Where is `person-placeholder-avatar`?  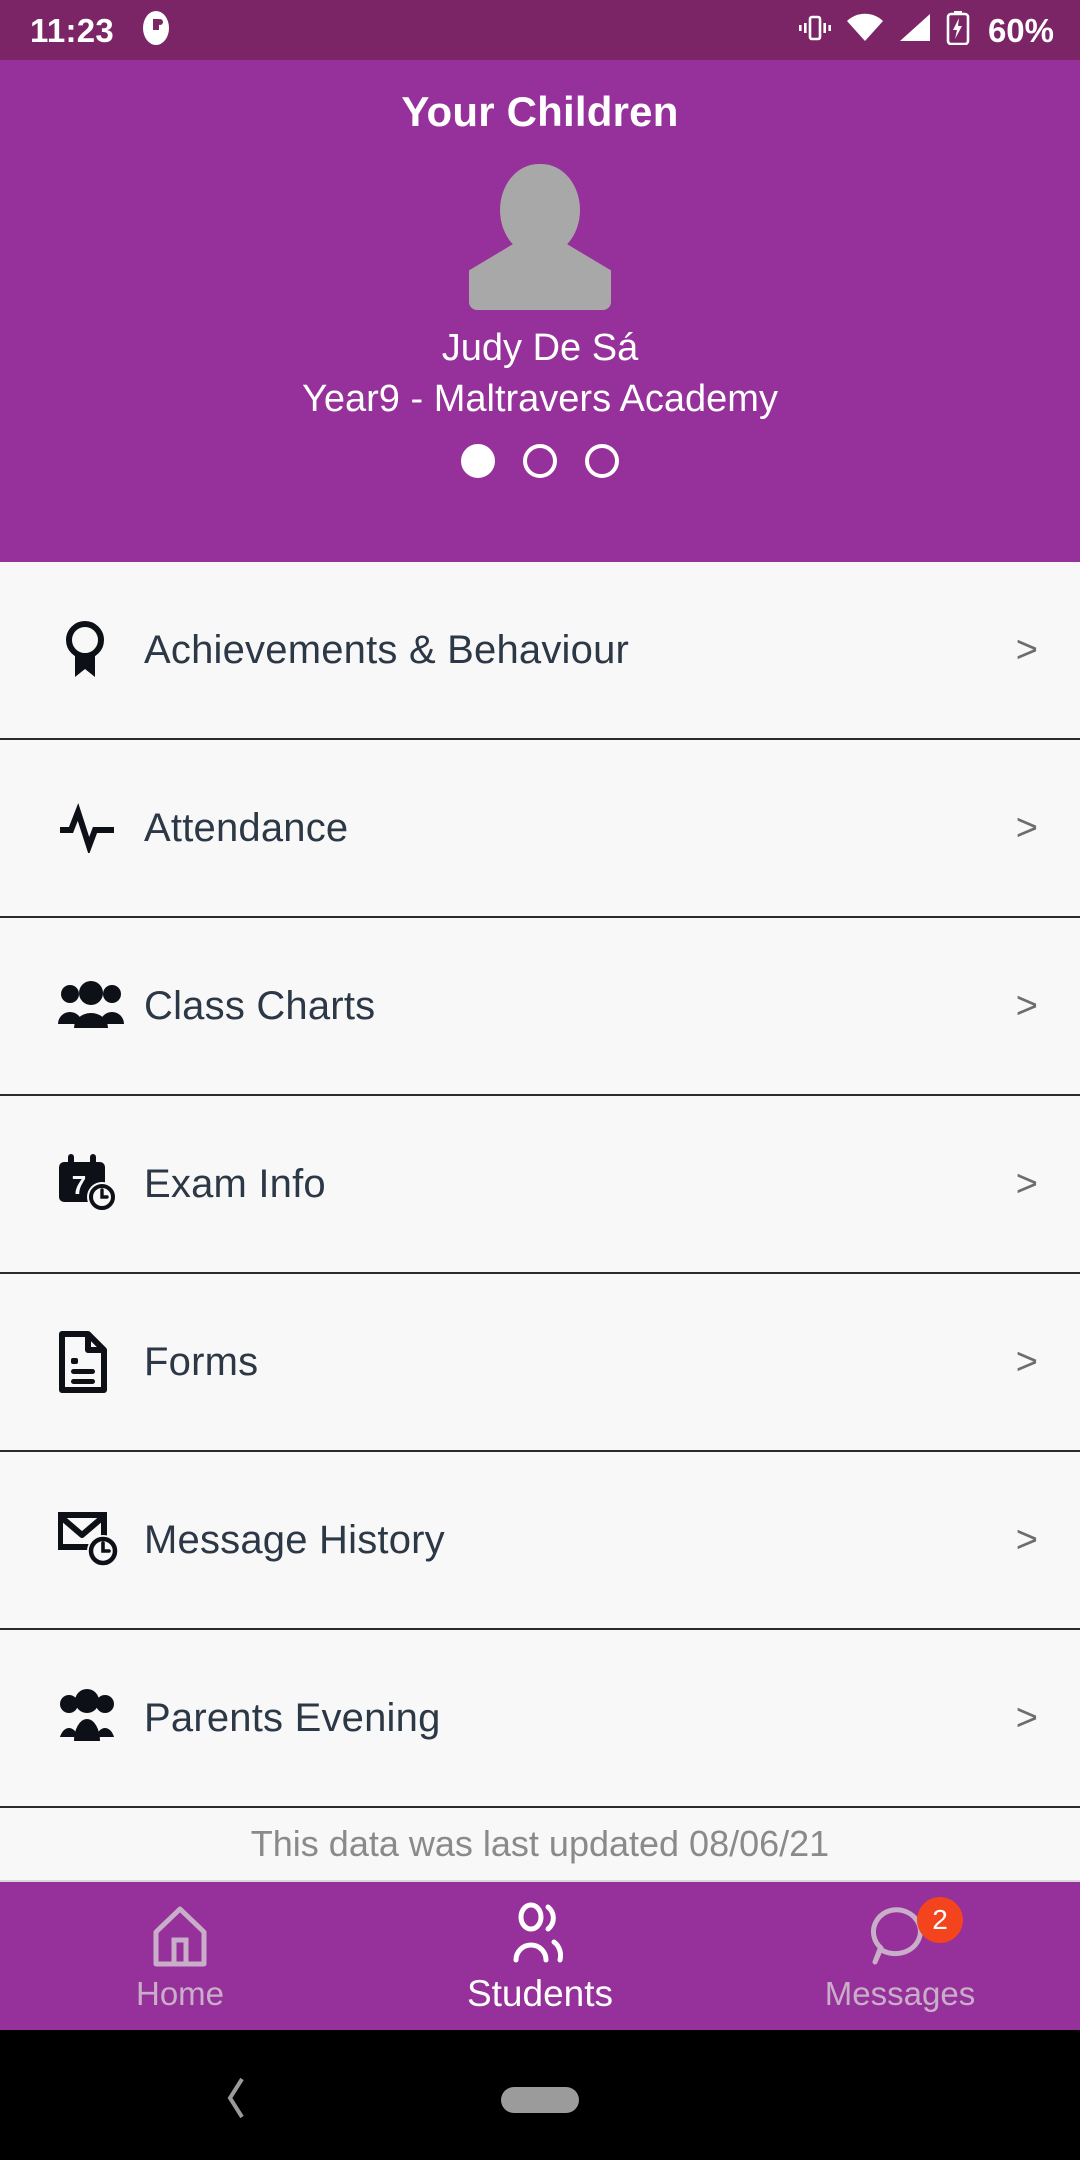
person-placeholder-avatar is located at coordinates (540, 237).